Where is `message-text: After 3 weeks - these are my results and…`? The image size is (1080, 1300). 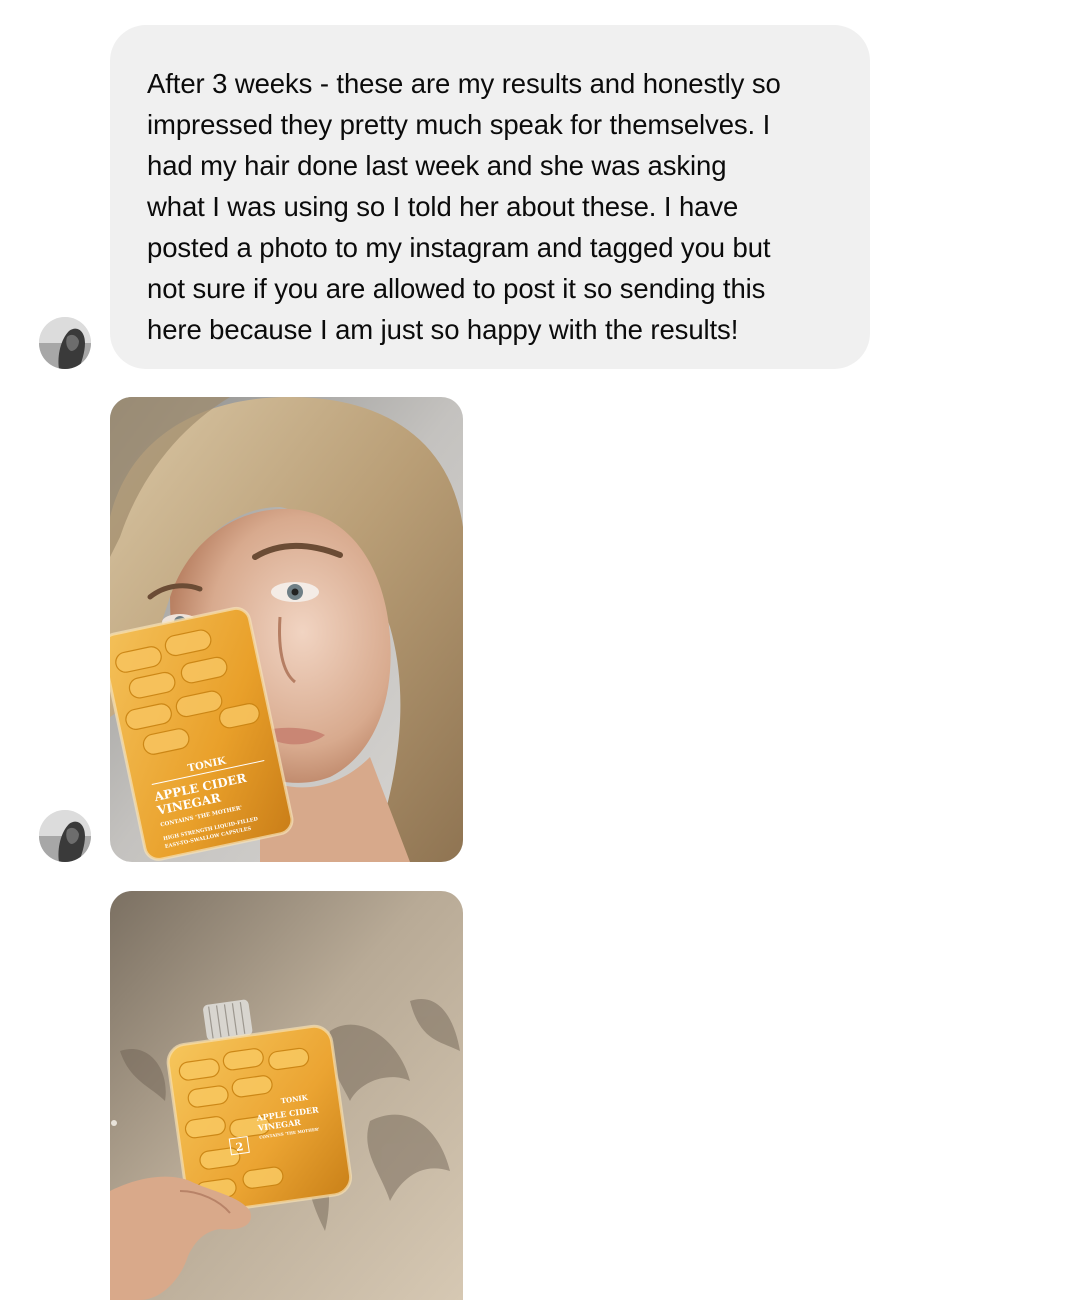 message-text: After 3 weeks - these are my results and… is located at coordinates (464, 206).